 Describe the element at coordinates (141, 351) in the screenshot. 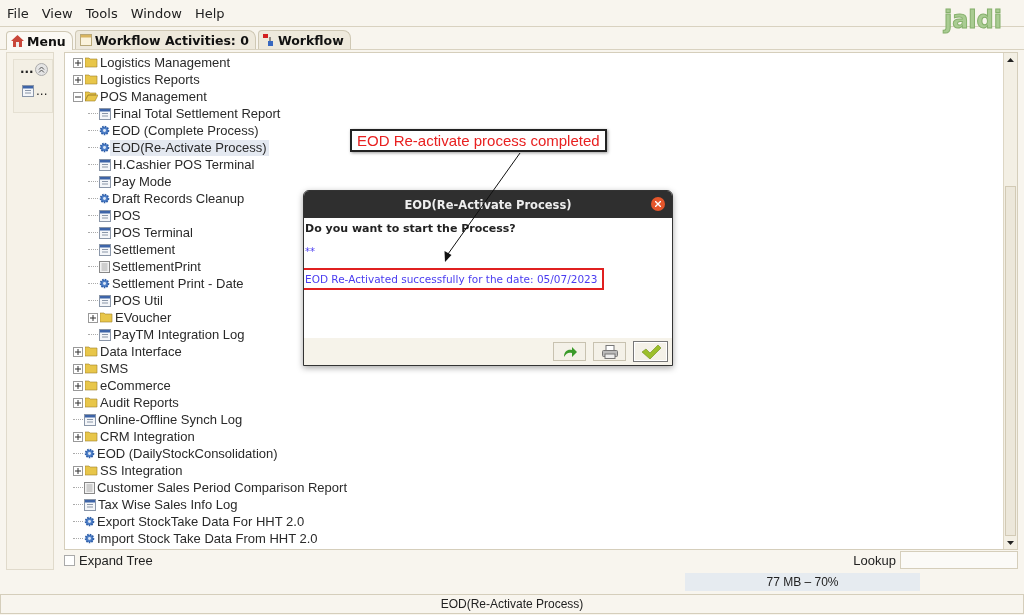

I see `tree-item: Data Interface` at that location.